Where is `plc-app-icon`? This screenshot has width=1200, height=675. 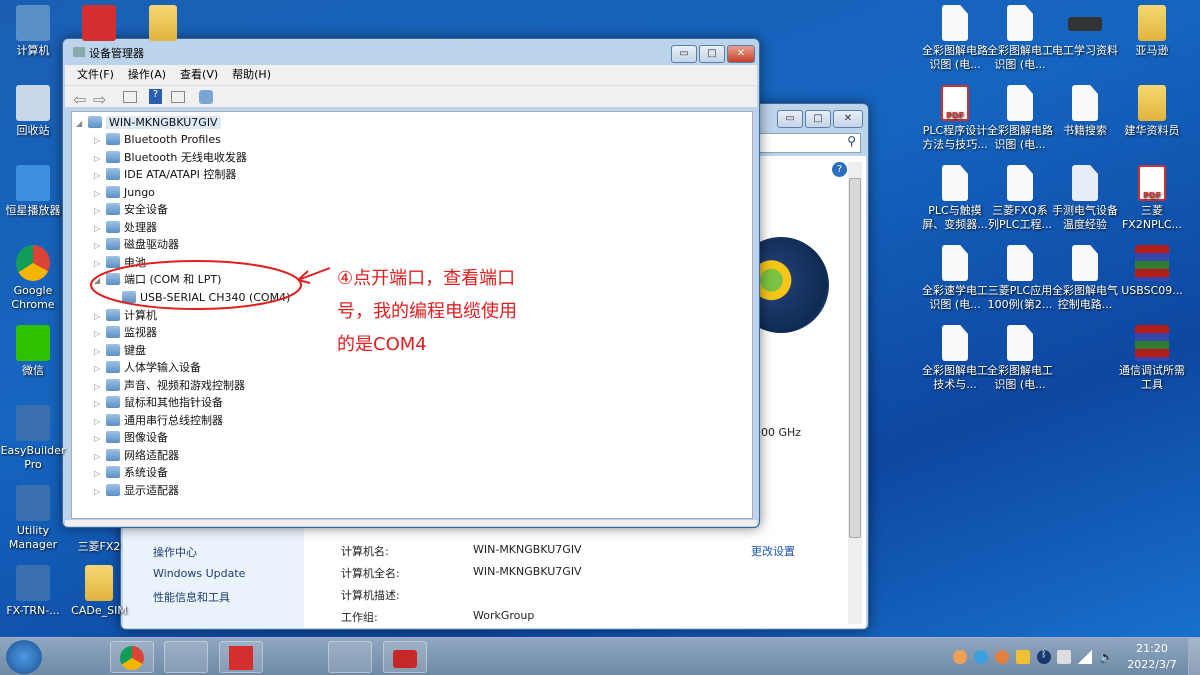 plc-app-icon is located at coordinates (99, 23).